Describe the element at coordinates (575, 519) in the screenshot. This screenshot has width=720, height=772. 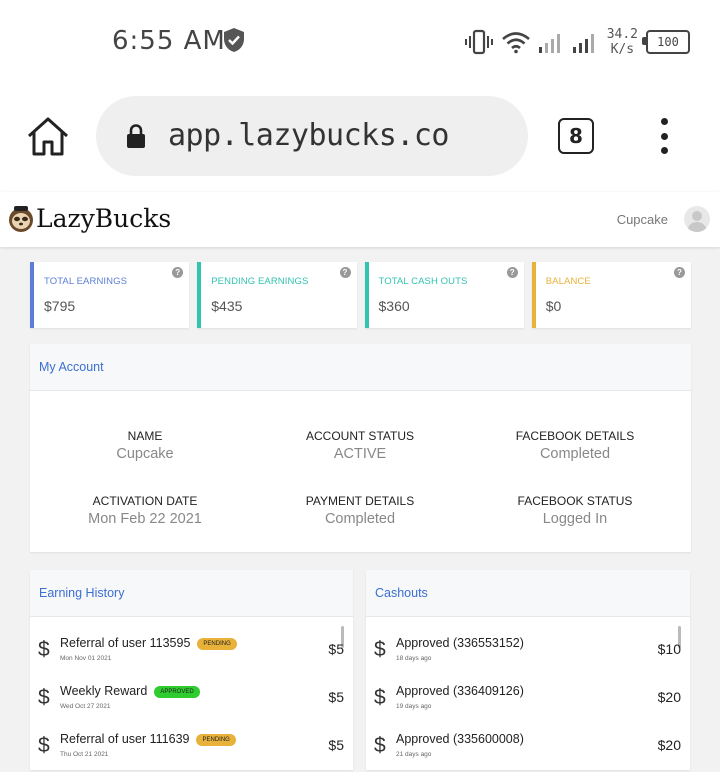
I see `field-value: Logged In` at that location.